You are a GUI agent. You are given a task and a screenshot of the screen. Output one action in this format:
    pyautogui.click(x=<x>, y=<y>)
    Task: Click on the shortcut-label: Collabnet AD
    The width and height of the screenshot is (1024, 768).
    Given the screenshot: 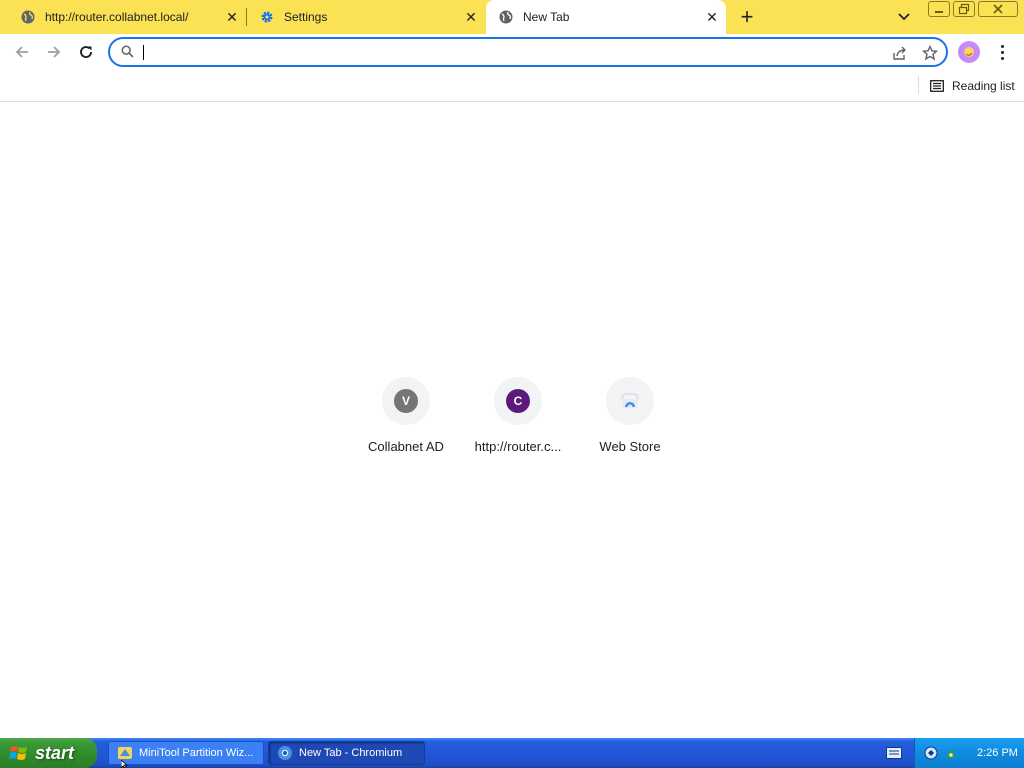 What is the action you would take?
    pyautogui.click(x=406, y=446)
    